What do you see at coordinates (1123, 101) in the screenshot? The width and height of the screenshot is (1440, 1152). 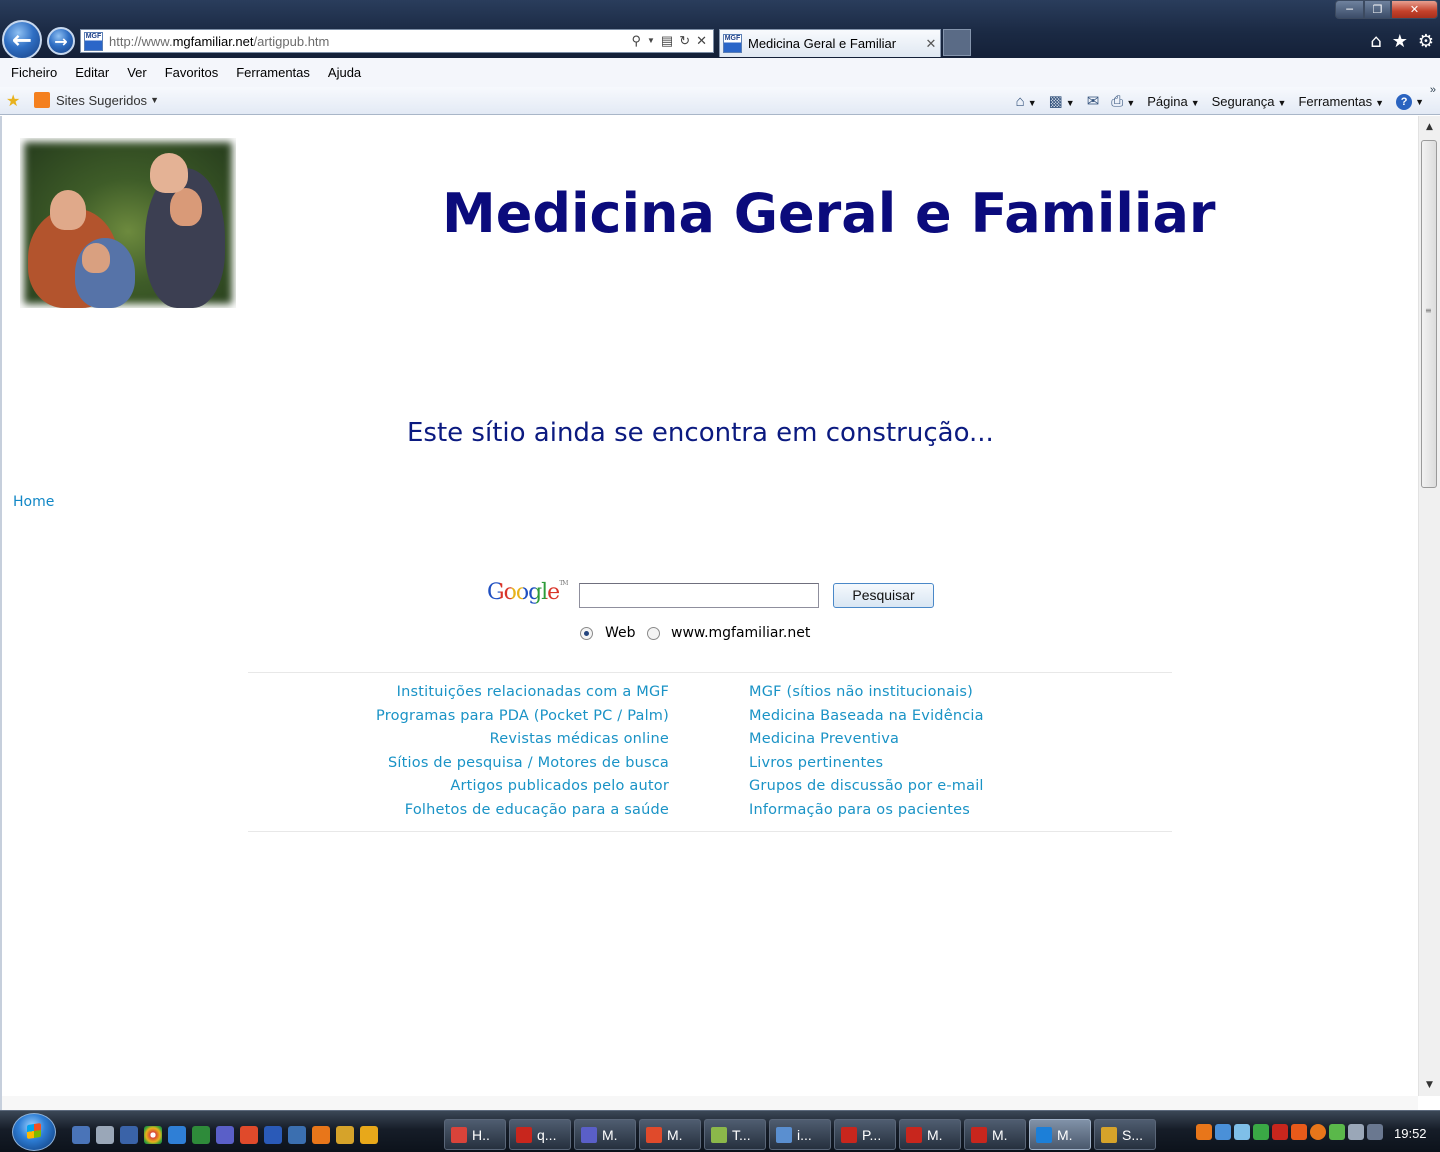 I see `print-button: ⎙ ▼` at bounding box center [1123, 101].